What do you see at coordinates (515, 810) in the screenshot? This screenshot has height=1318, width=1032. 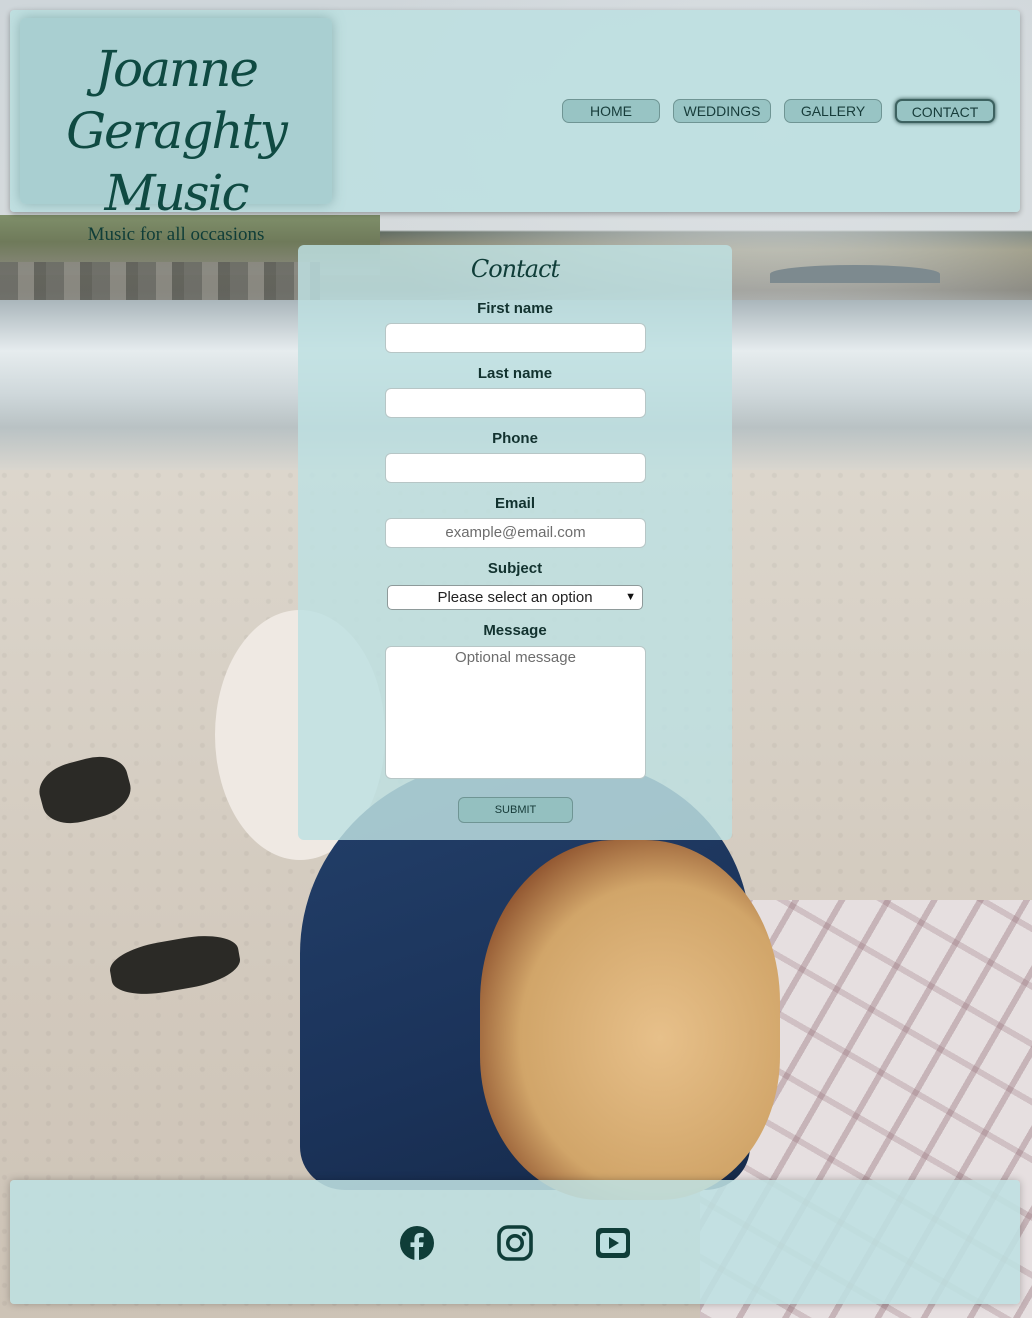 I see `submit-button: SUBMIT` at bounding box center [515, 810].